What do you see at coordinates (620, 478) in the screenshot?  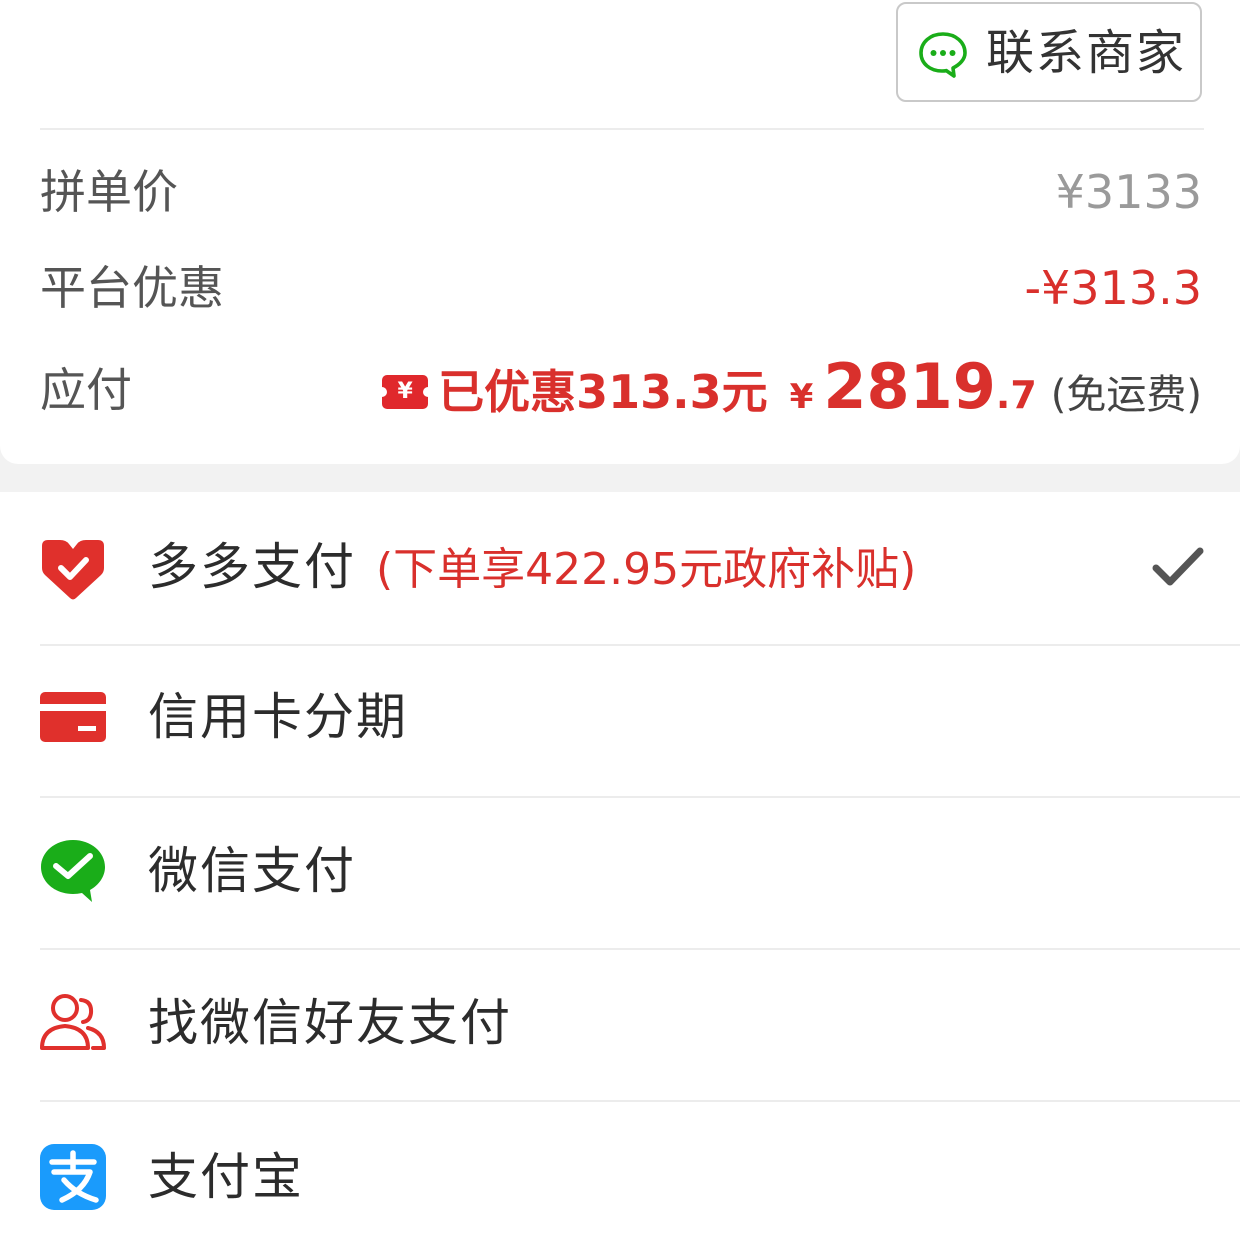 I see `section-gap` at bounding box center [620, 478].